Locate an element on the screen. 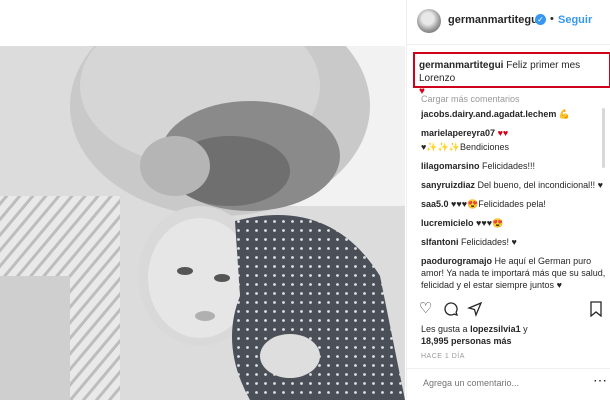  load-more-comments-link: Cargar más comentarios is located at coordinates (470, 99).